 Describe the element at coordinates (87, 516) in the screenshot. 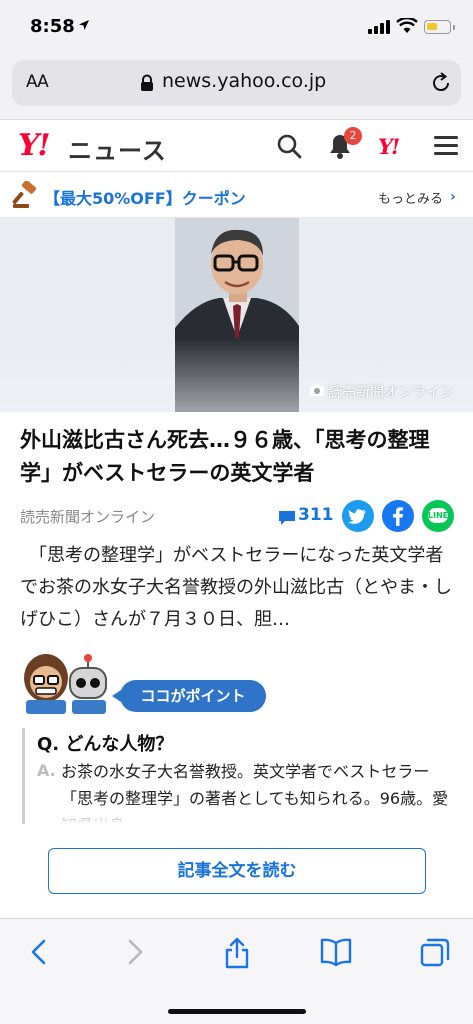

I see `article-source: 読売新聞オンライン` at that location.